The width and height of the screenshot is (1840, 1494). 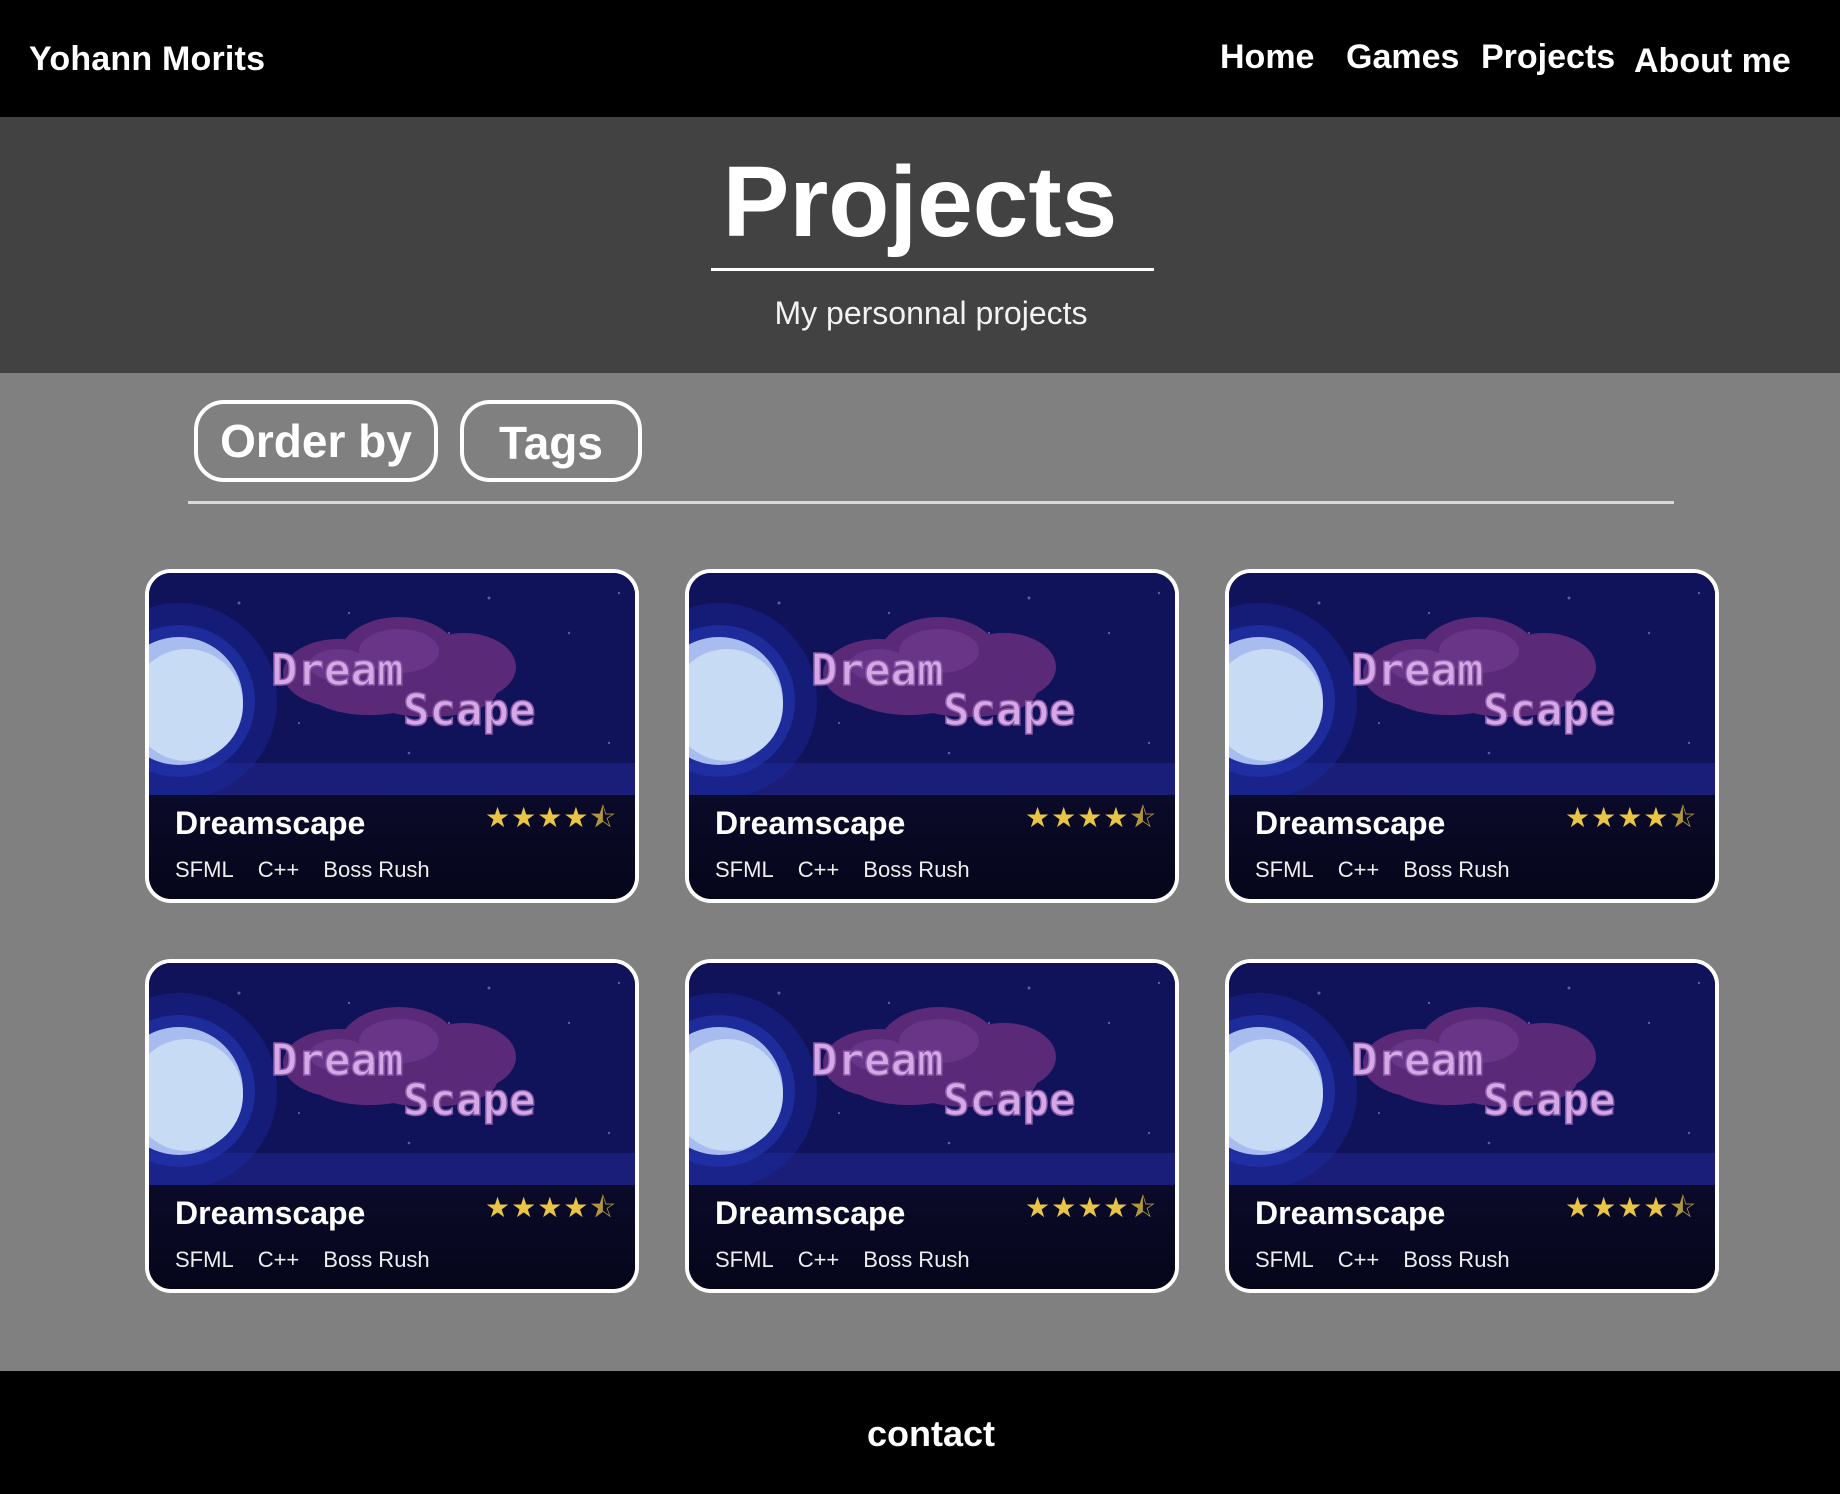 What do you see at coordinates (932, 269) in the screenshot?
I see `title-divider` at bounding box center [932, 269].